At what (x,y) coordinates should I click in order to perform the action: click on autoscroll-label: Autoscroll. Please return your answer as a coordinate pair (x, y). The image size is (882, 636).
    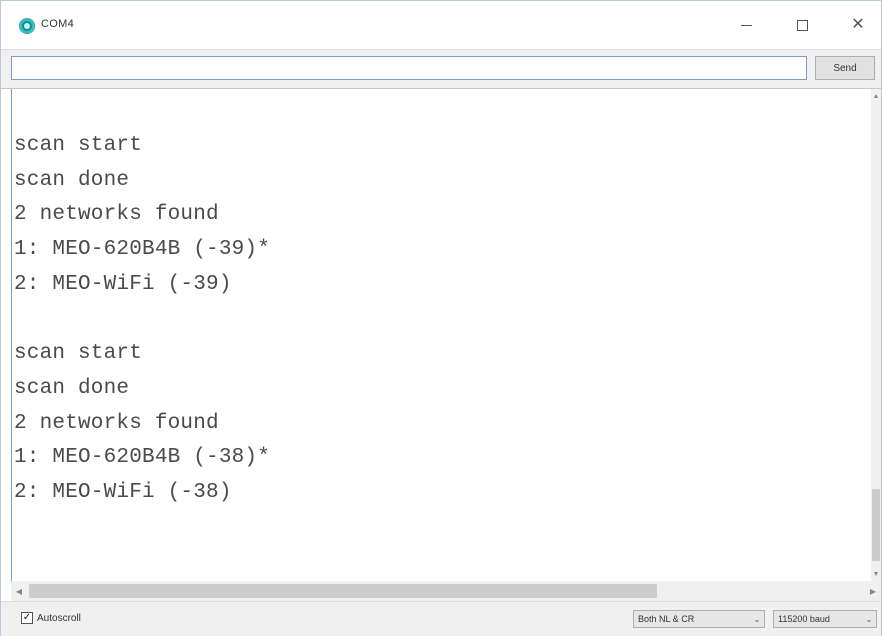
    Looking at the image, I should click on (59, 618).